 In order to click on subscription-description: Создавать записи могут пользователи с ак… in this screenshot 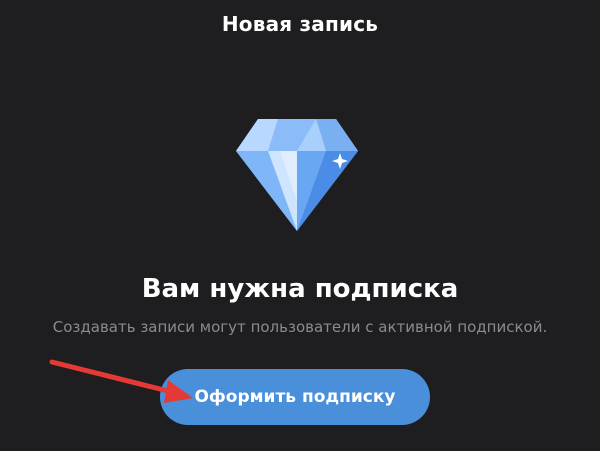, I will do `click(300, 327)`.